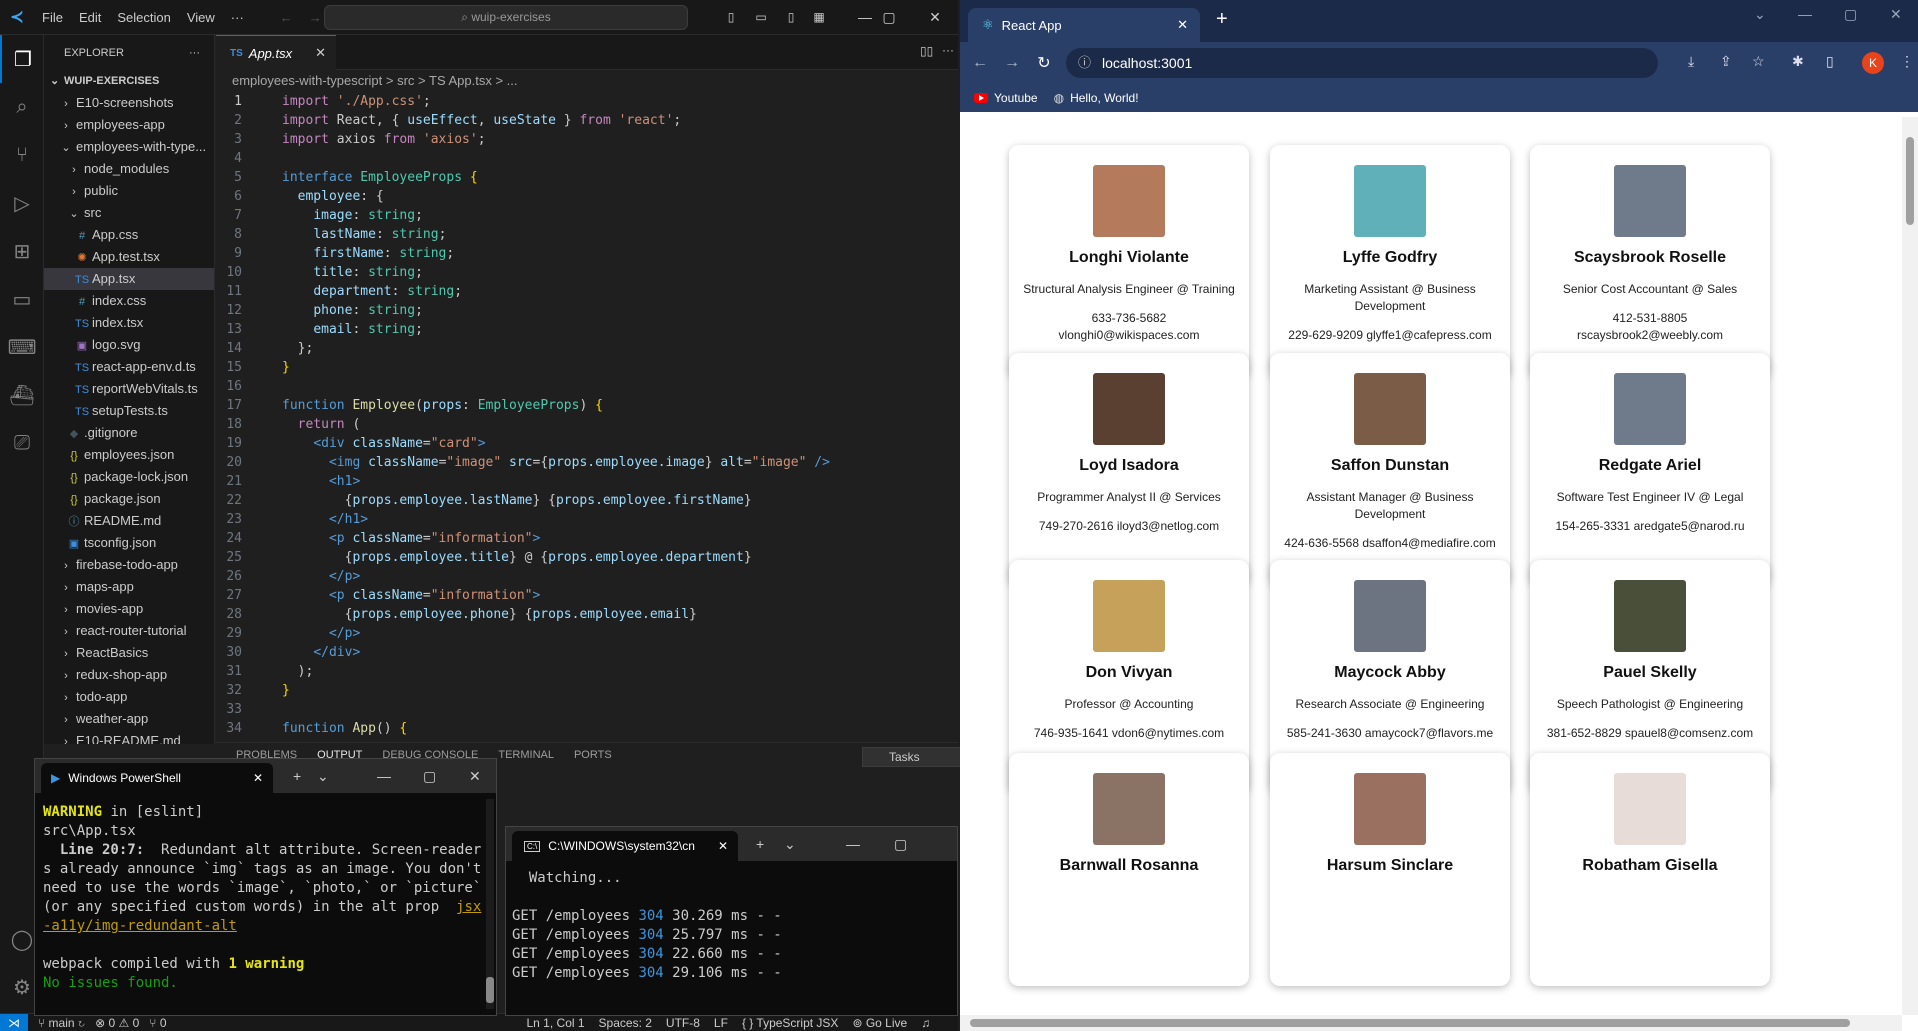 This screenshot has height=1031, width=1918. I want to click on code-line: 14 };, so click(587, 348).